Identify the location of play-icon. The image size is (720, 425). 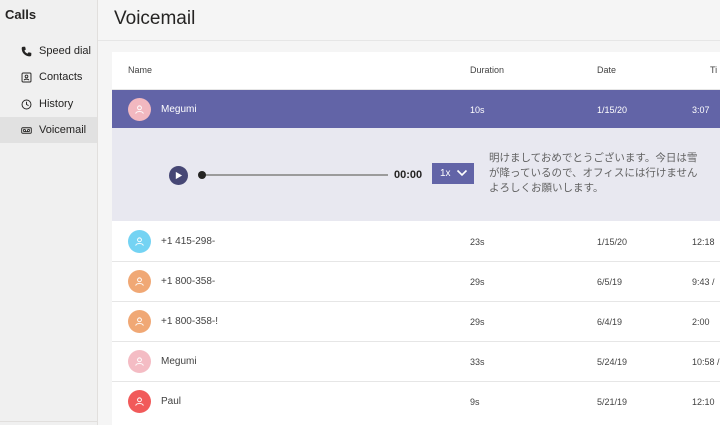
(179, 175).